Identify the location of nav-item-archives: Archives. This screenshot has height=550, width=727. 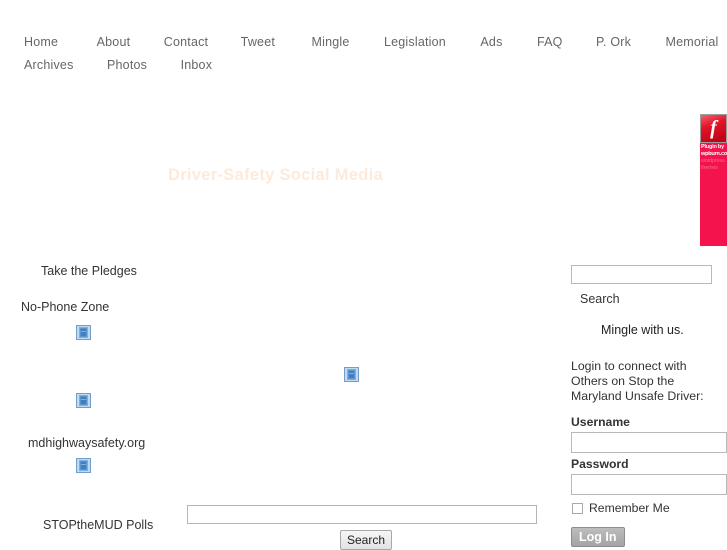
(49, 65).